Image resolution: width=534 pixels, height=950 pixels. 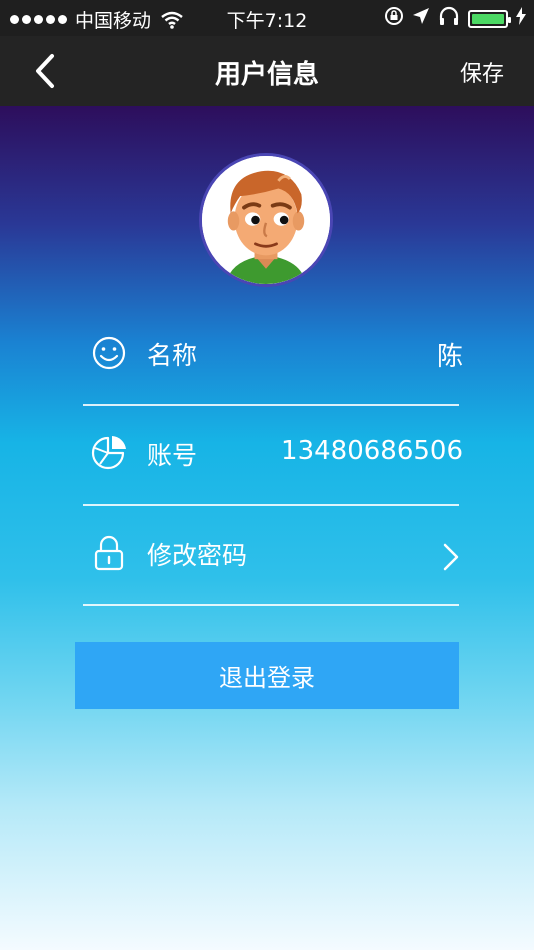 I want to click on battery-level, so click(x=488, y=18).